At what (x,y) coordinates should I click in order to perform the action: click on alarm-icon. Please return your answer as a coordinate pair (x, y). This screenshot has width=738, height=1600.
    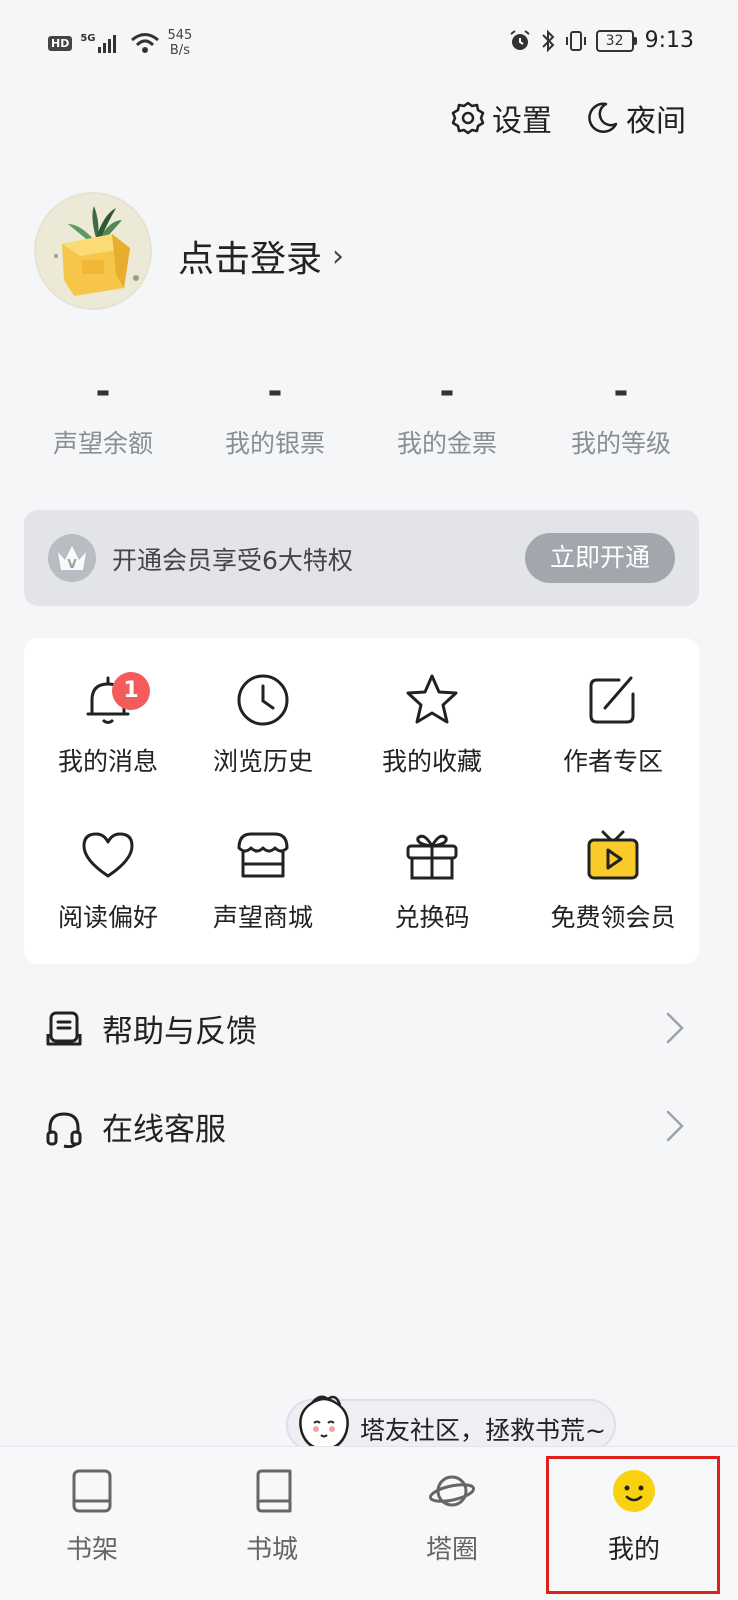
    Looking at the image, I should click on (519, 39).